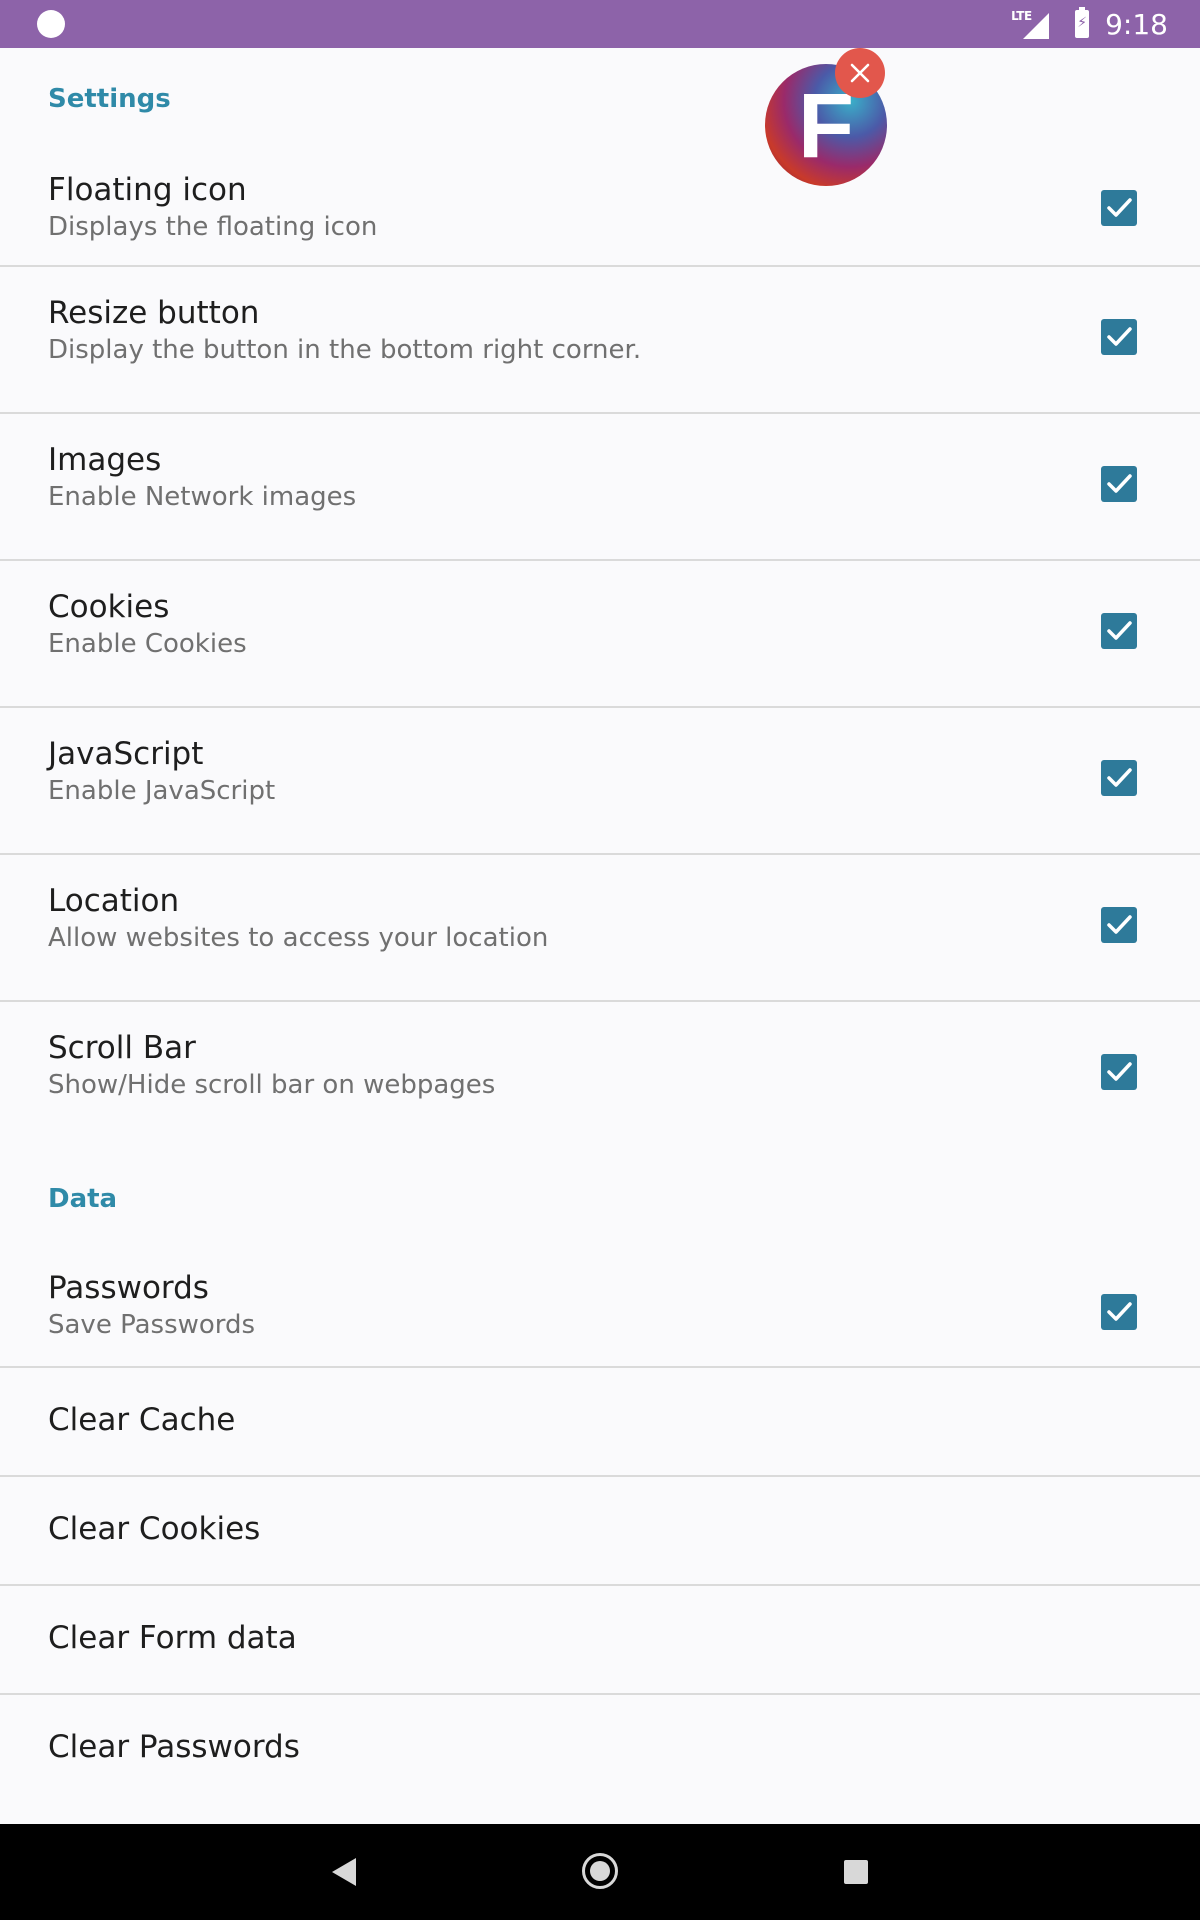 The width and height of the screenshot is (1200, 1920). I want to click on resize-button-checkbox, so click(1119, 337).